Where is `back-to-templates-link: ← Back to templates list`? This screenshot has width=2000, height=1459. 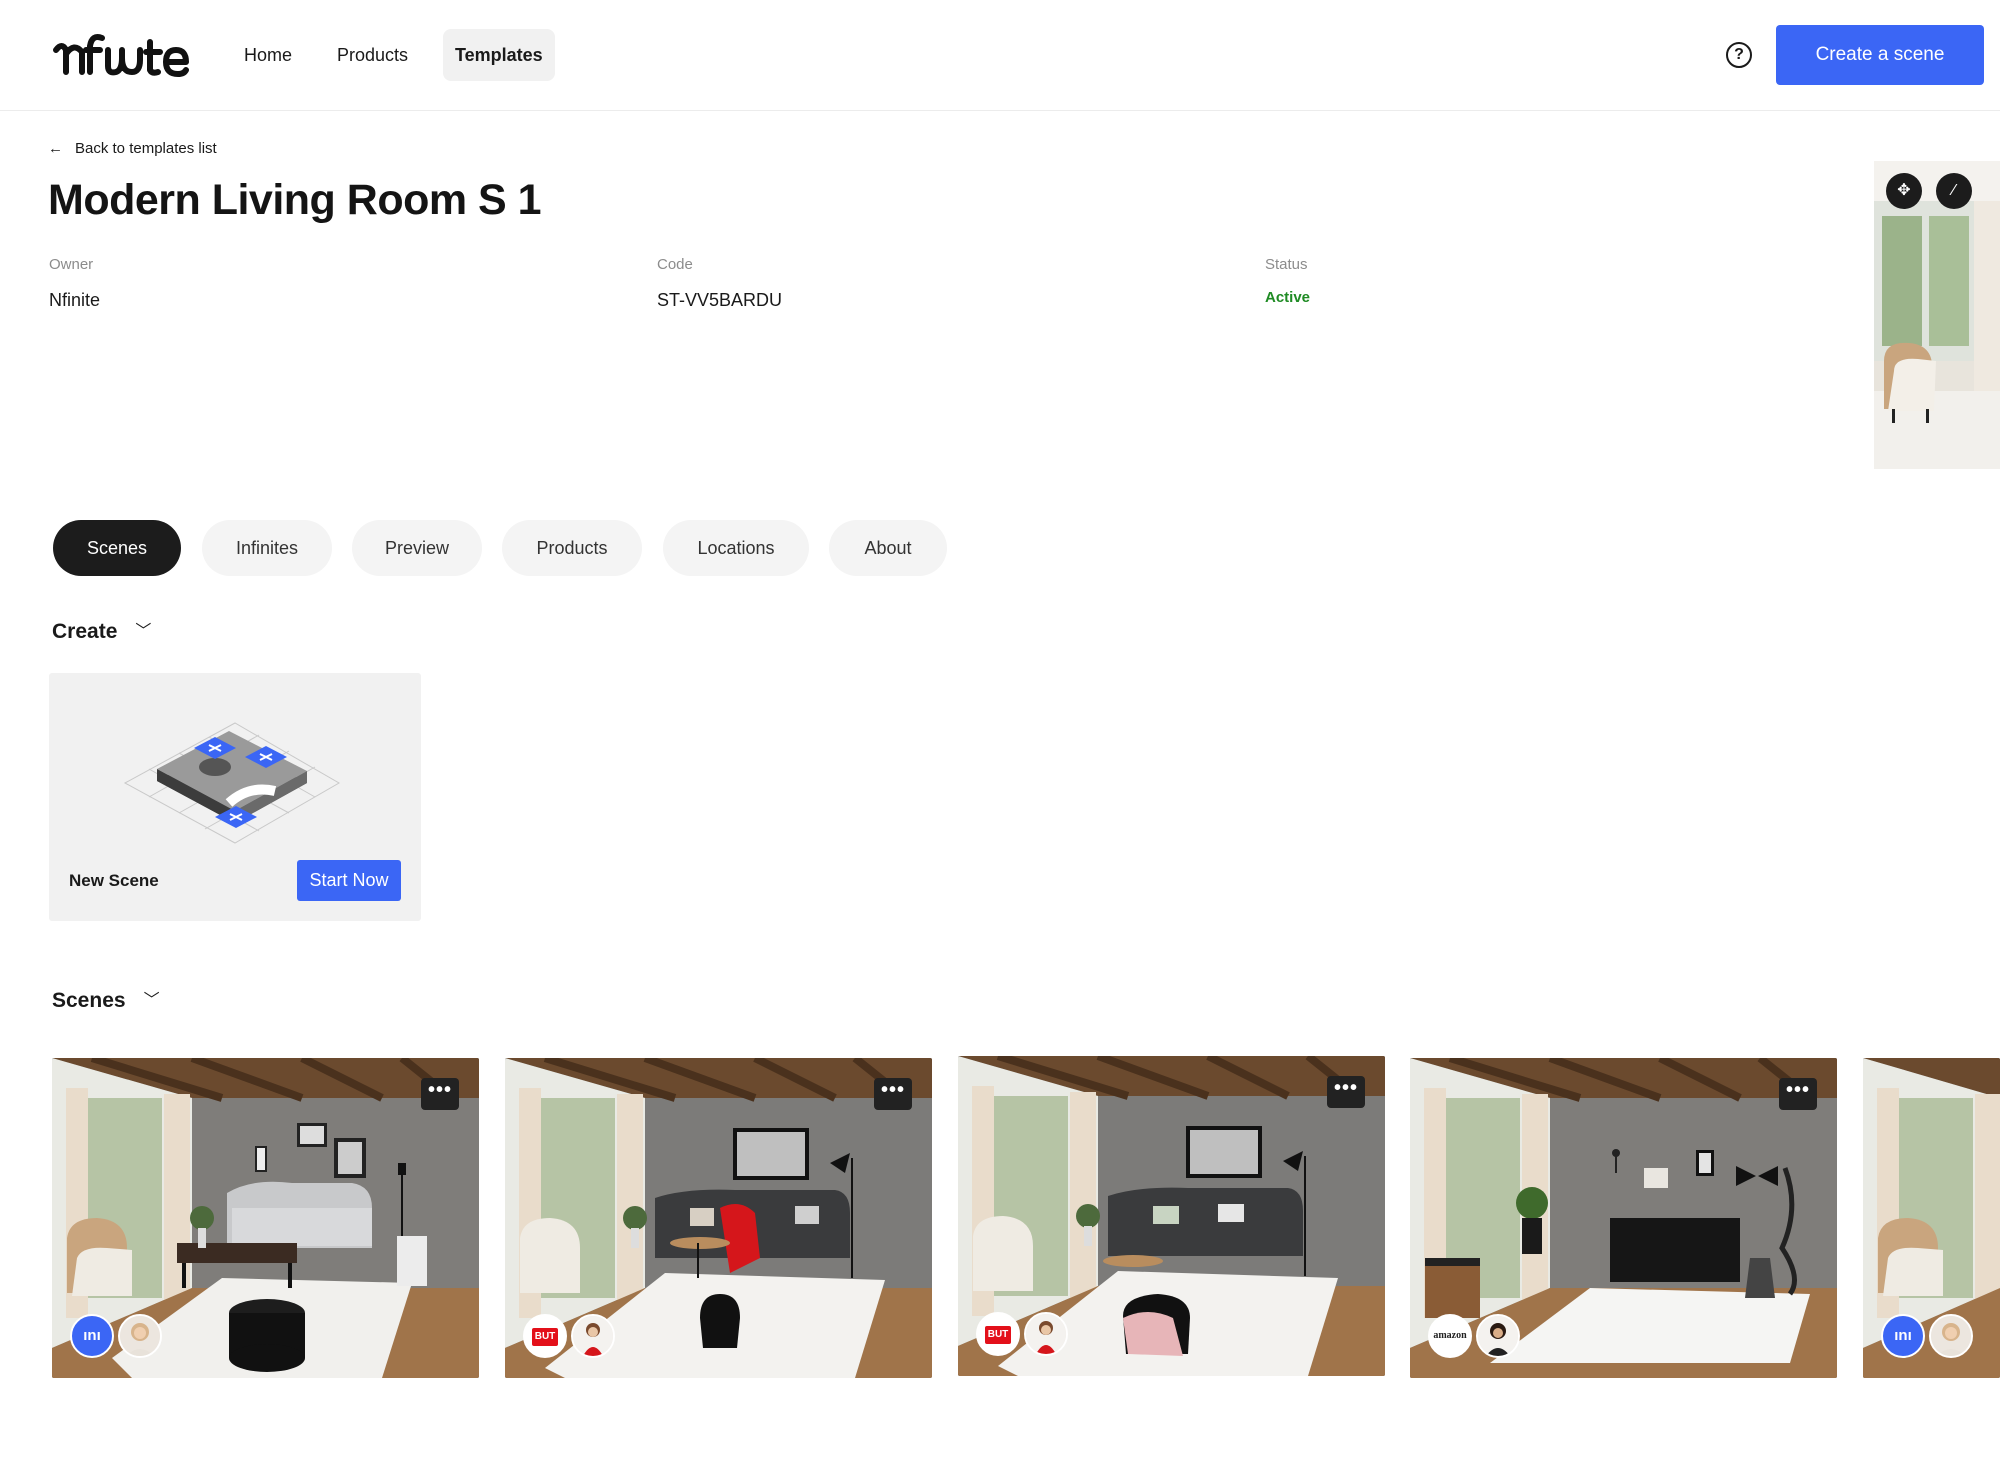
back-to-templates-link: ← Back to templates list is located at coordinates (132, 148).